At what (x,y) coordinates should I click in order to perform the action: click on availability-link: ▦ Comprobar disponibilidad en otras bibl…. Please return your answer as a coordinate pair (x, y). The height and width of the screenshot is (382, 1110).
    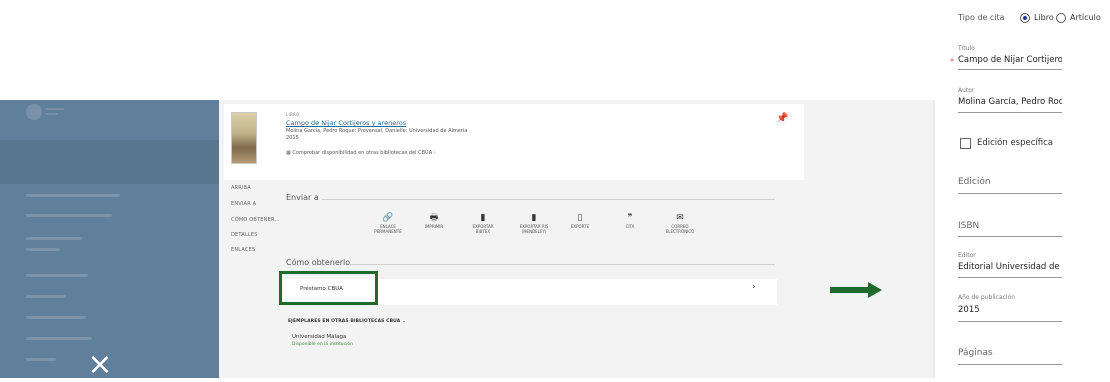
    Looking at the image, I should click on (361, 153).